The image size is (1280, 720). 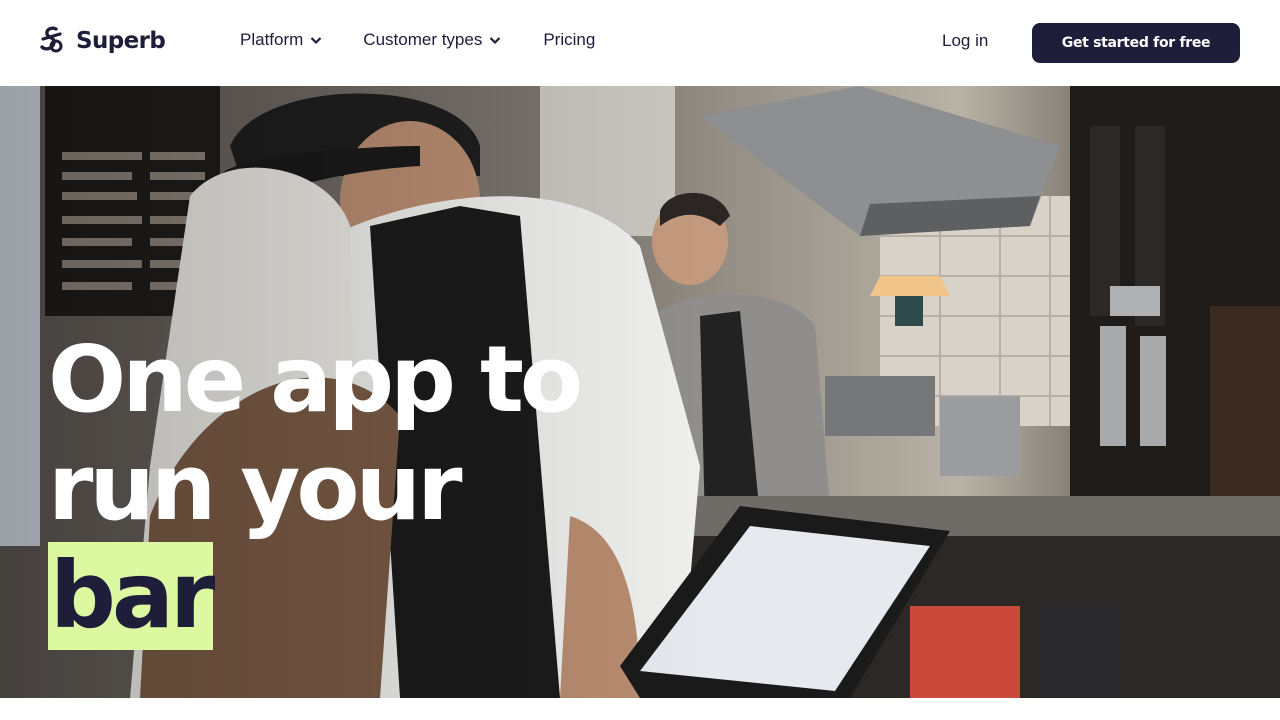 What do you see at coordinates (121, 41) in the screenshot?
I see `brand-name: Superb` at bounding box center [121, 41].